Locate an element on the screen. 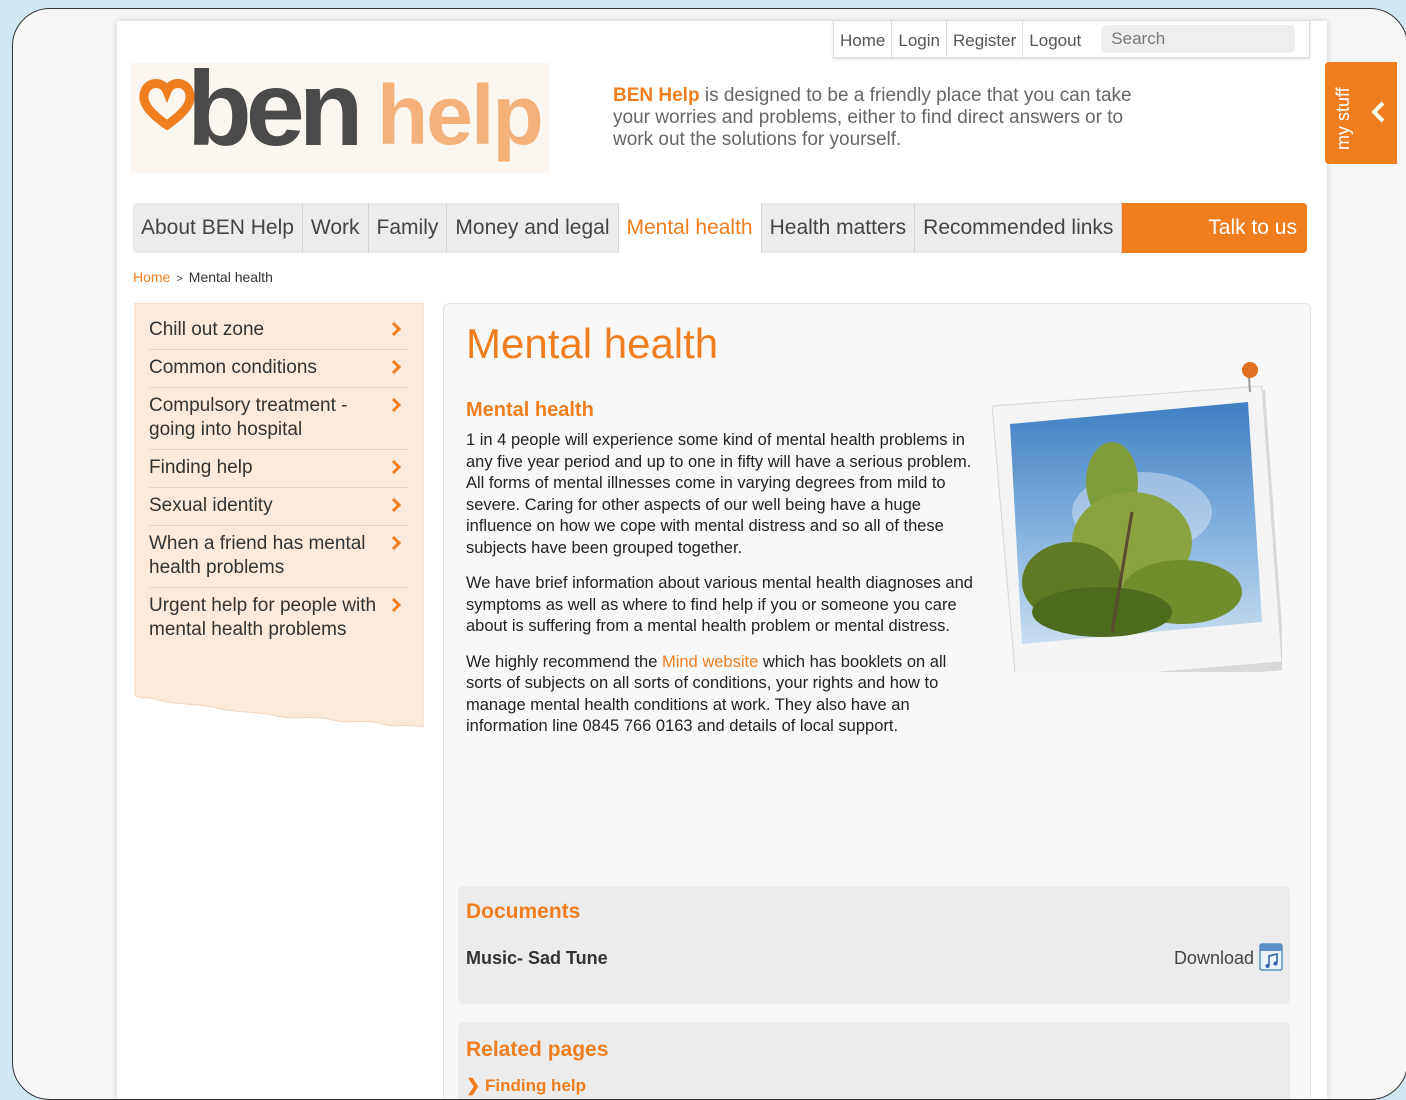 Image resolution: width=1406 pixels, height=1100 pixels. nav-login-link: Login is located at coordinates (919, 39).